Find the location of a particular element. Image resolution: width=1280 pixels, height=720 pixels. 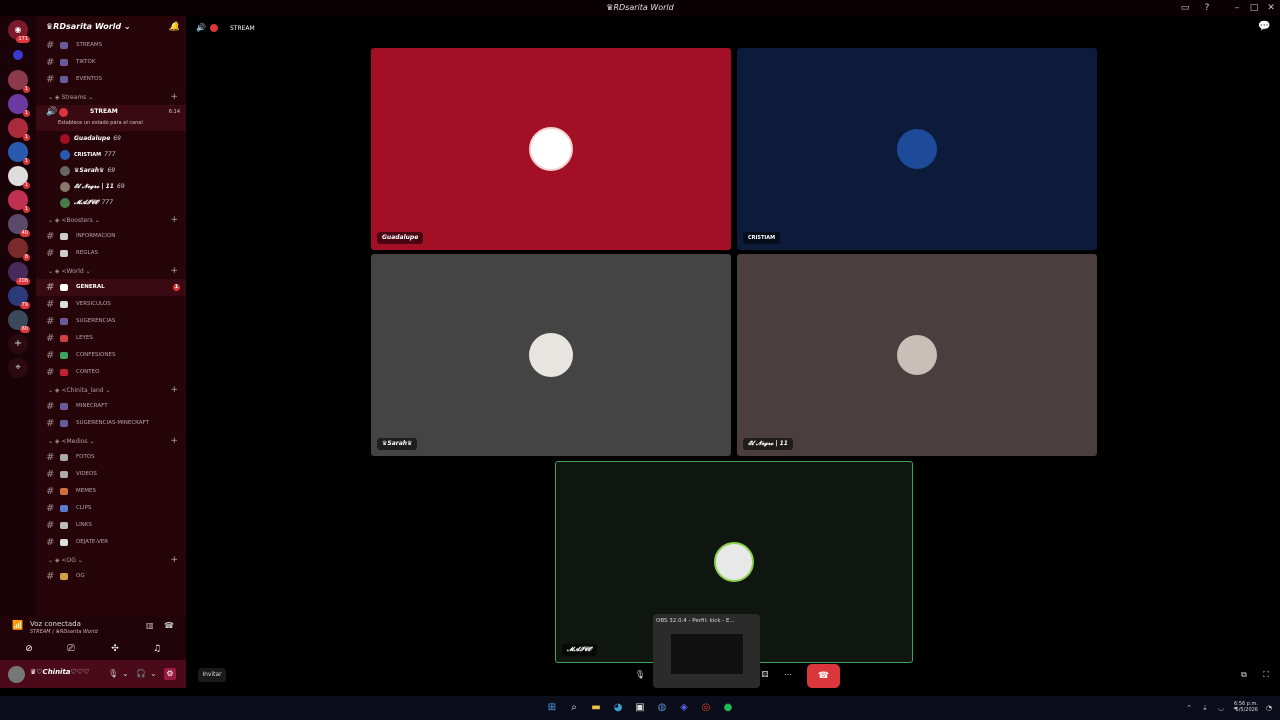

inbox-icon: ▭ is located at coordinates (1185, 8).